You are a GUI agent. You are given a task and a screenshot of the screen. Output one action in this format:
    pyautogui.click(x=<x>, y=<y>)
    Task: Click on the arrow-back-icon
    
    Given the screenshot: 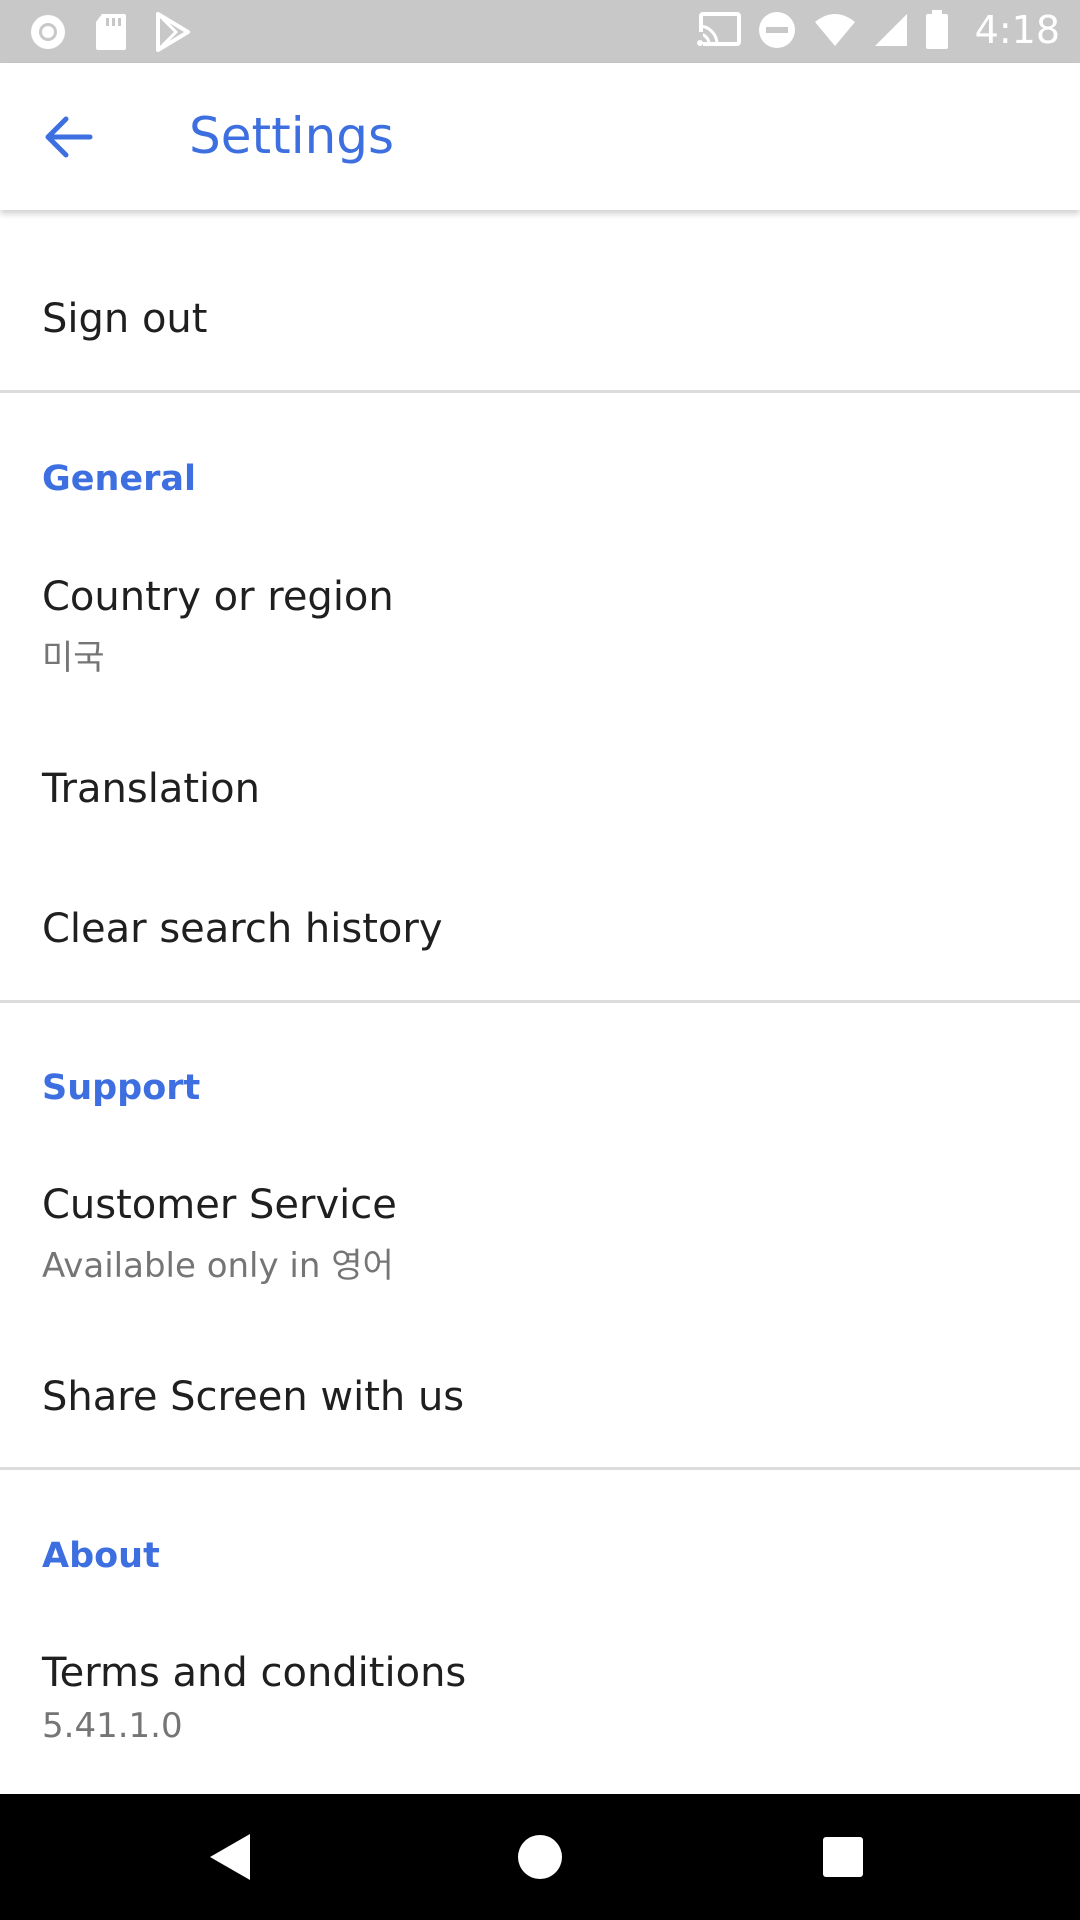 What is the action you would take?
    pyautogui.click(x=69, y=137)
    